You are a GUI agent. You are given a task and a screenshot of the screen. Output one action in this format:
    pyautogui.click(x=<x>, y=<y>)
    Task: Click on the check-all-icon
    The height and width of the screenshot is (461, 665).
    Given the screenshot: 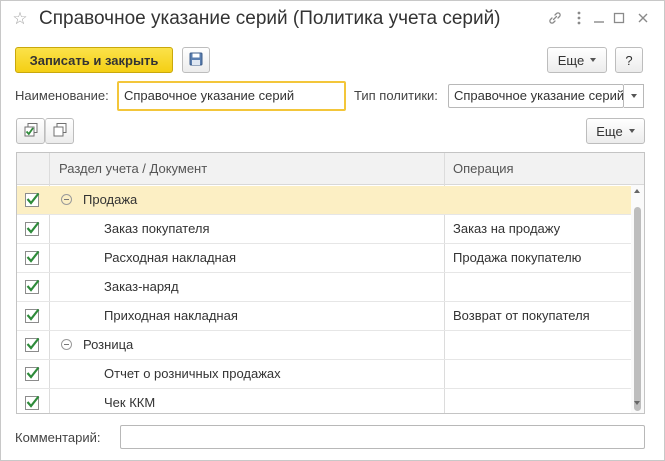 What is the action you would take?
    pyautogui.click(x=31, y=131)
    